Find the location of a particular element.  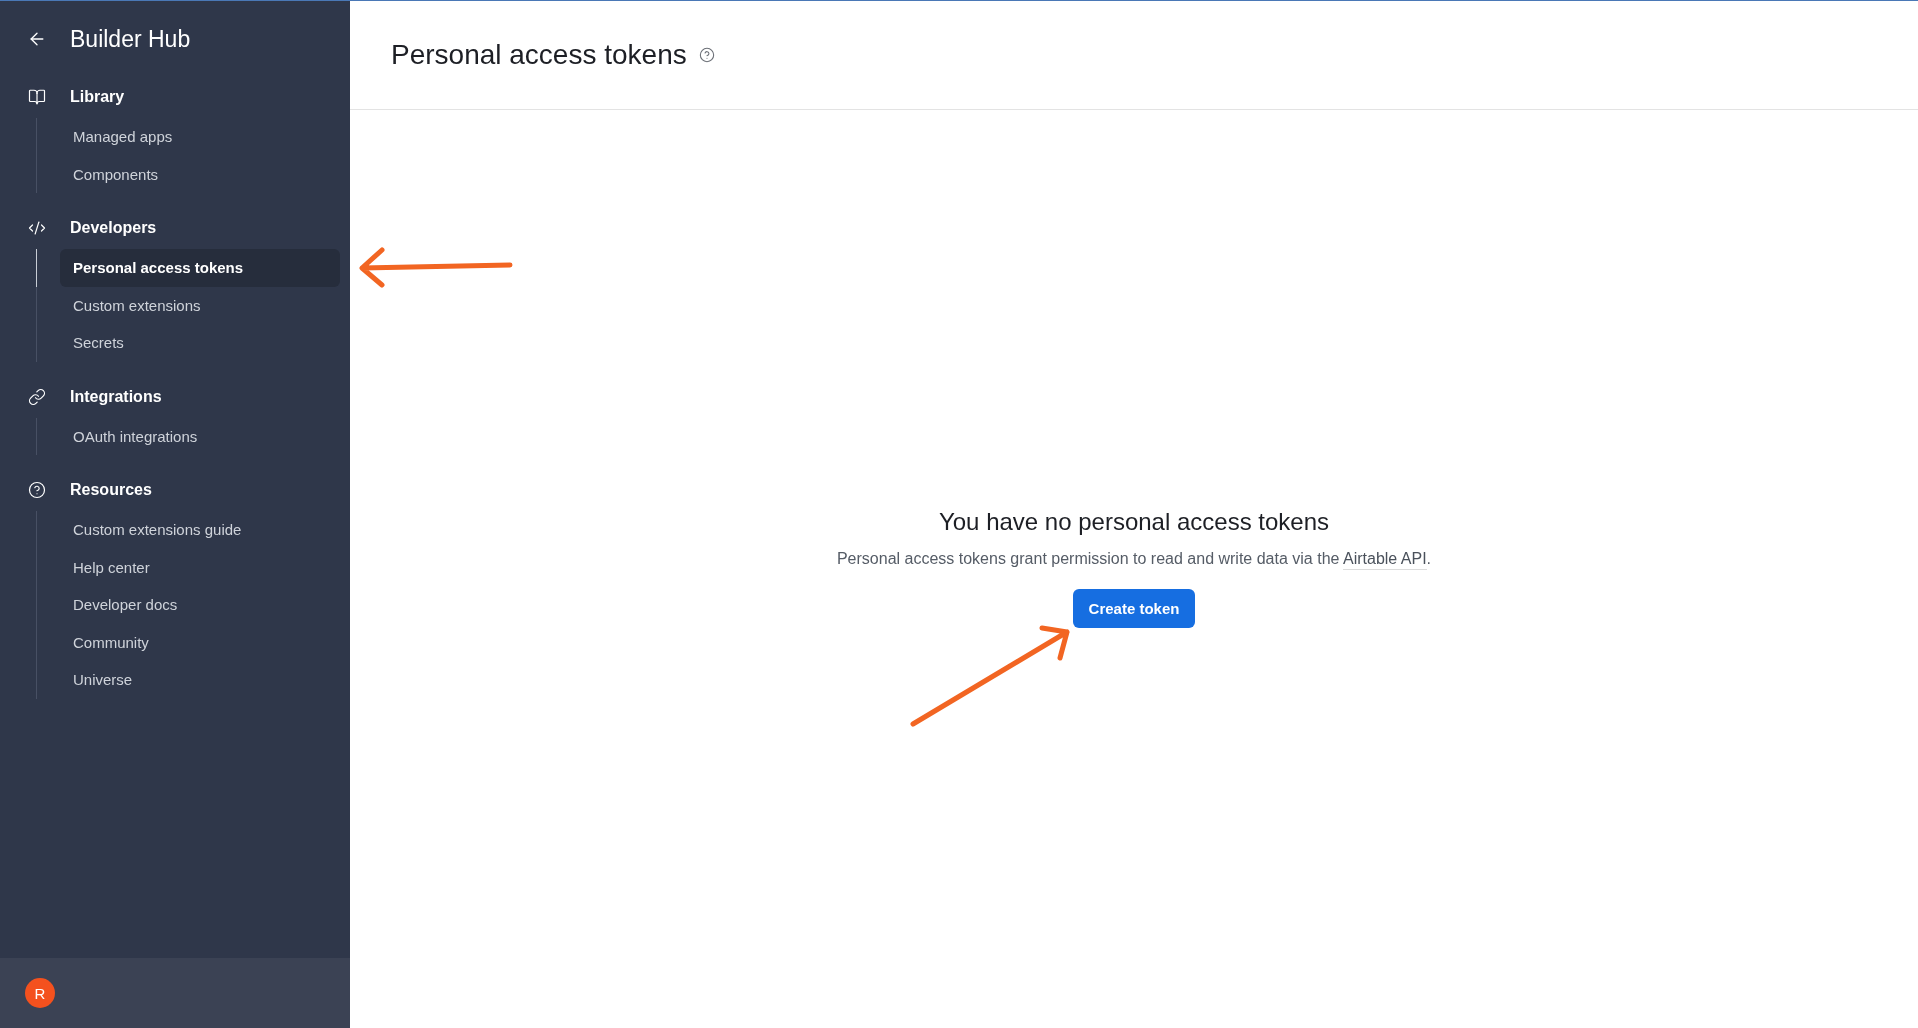

nav-link: Secrets is located at coordinates (200, 343).